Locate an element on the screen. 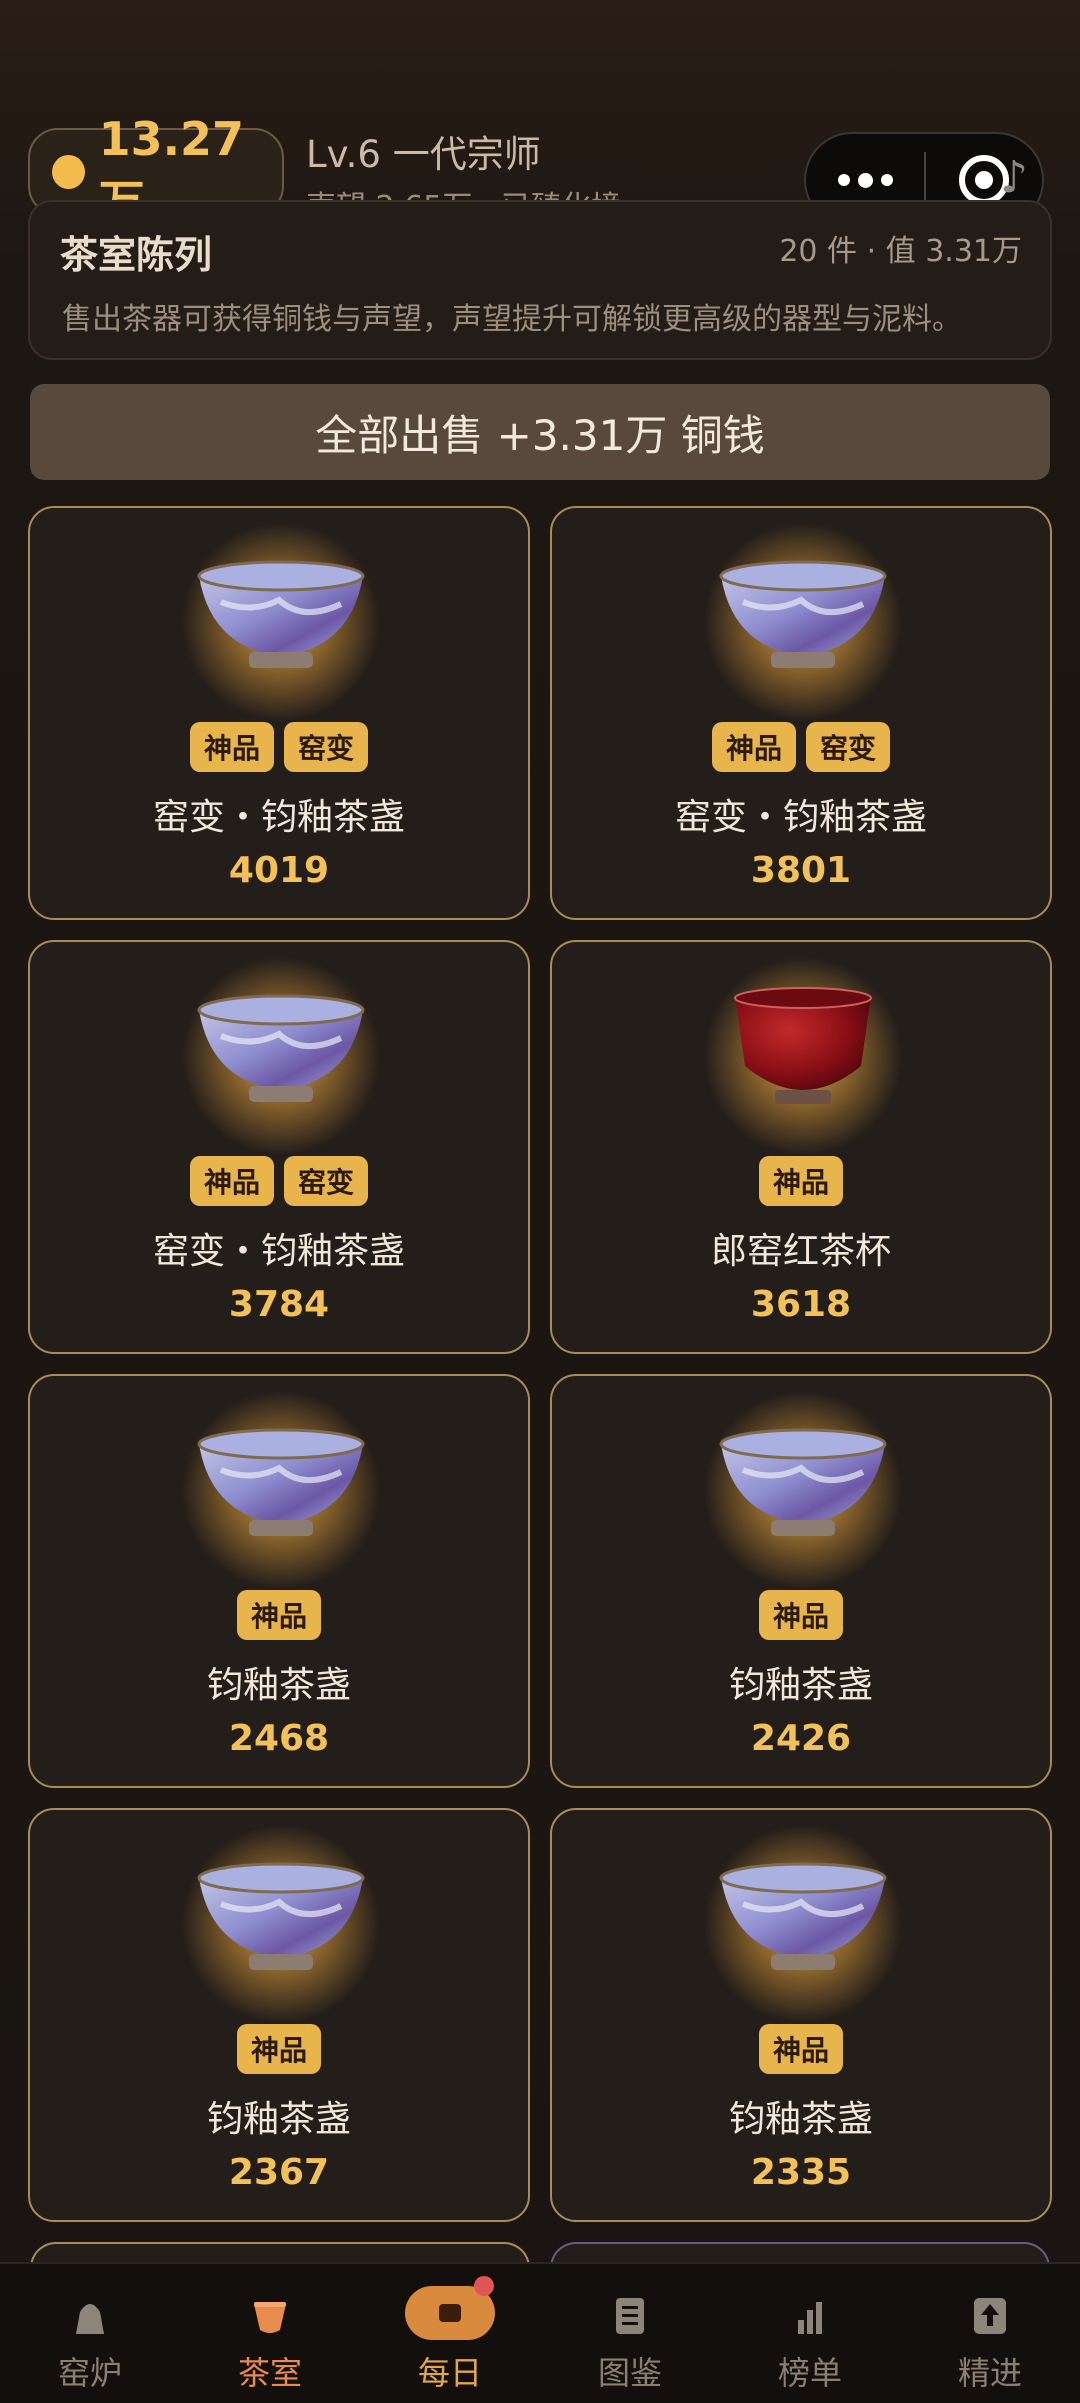 The image size is (1080, 2403). nav-label: 图鉴 is located at coordinates (629, 2373).